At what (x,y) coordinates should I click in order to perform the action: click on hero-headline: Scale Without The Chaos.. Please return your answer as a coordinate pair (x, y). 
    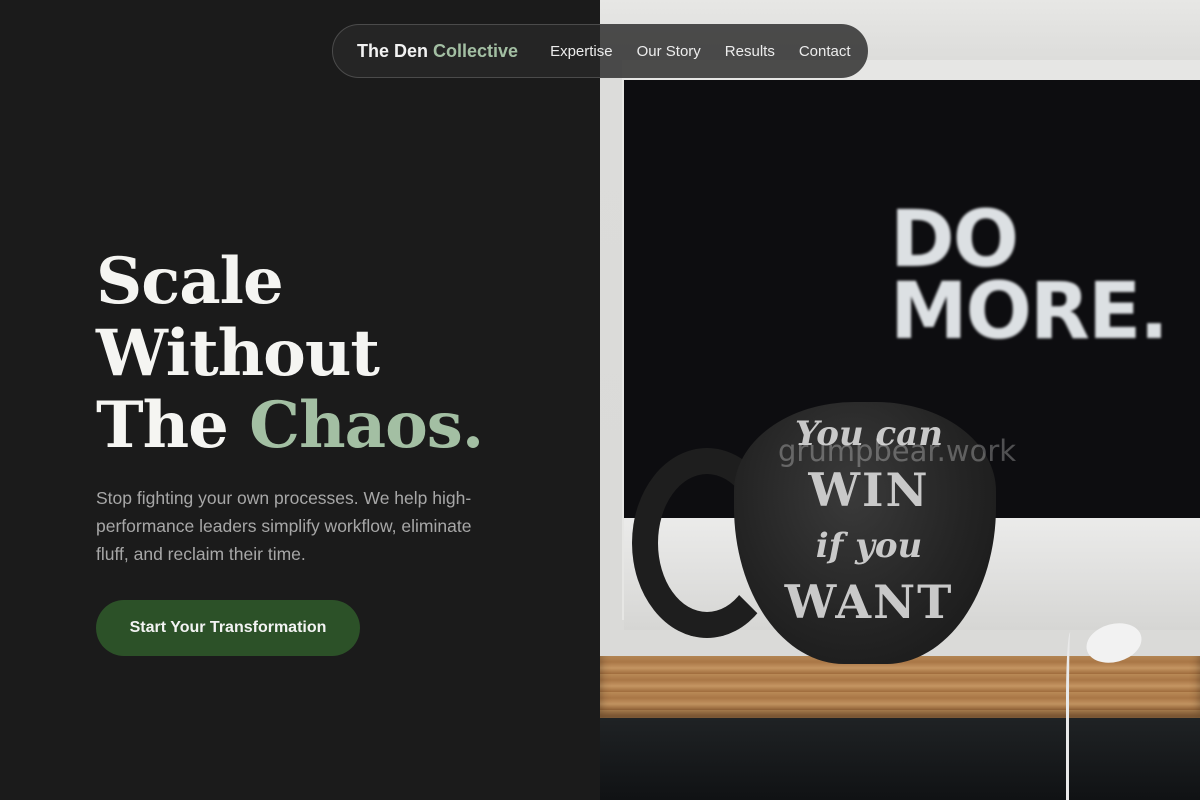
    Looking at the image, I should click on (290, 353).